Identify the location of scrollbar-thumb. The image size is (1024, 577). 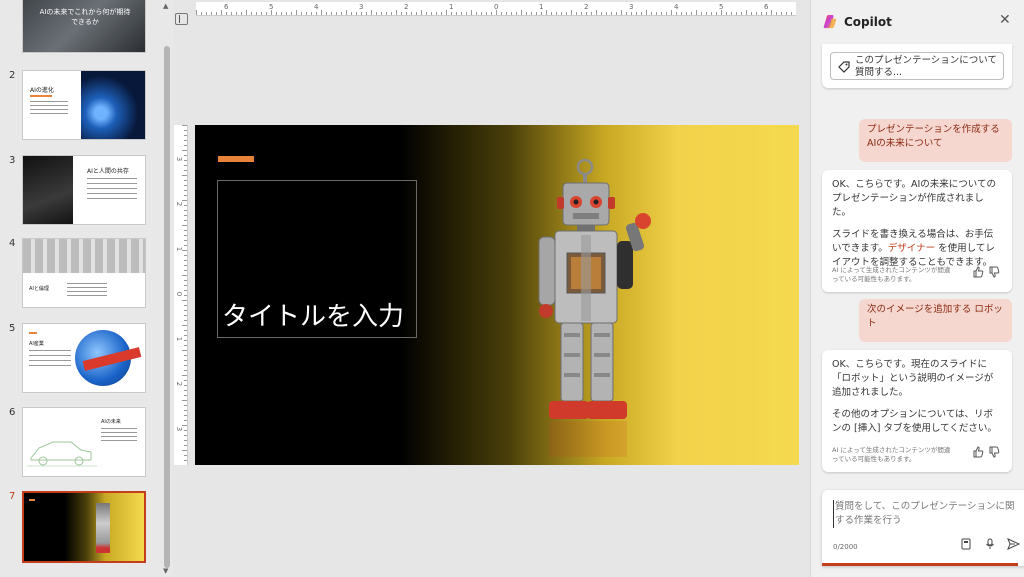
(167, 307).